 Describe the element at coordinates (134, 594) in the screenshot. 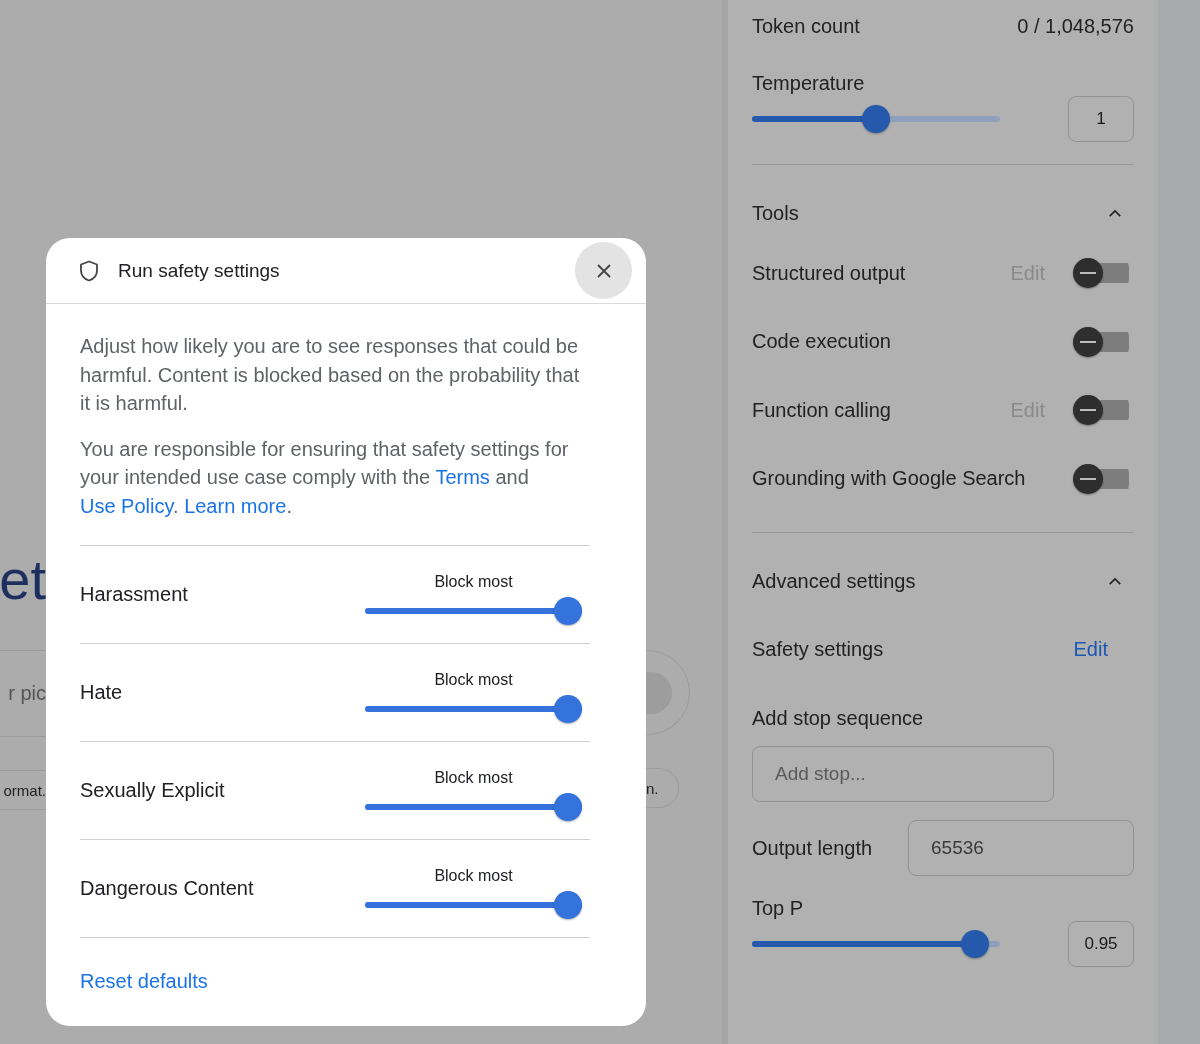

I see `category-label: Harassment` at that location.